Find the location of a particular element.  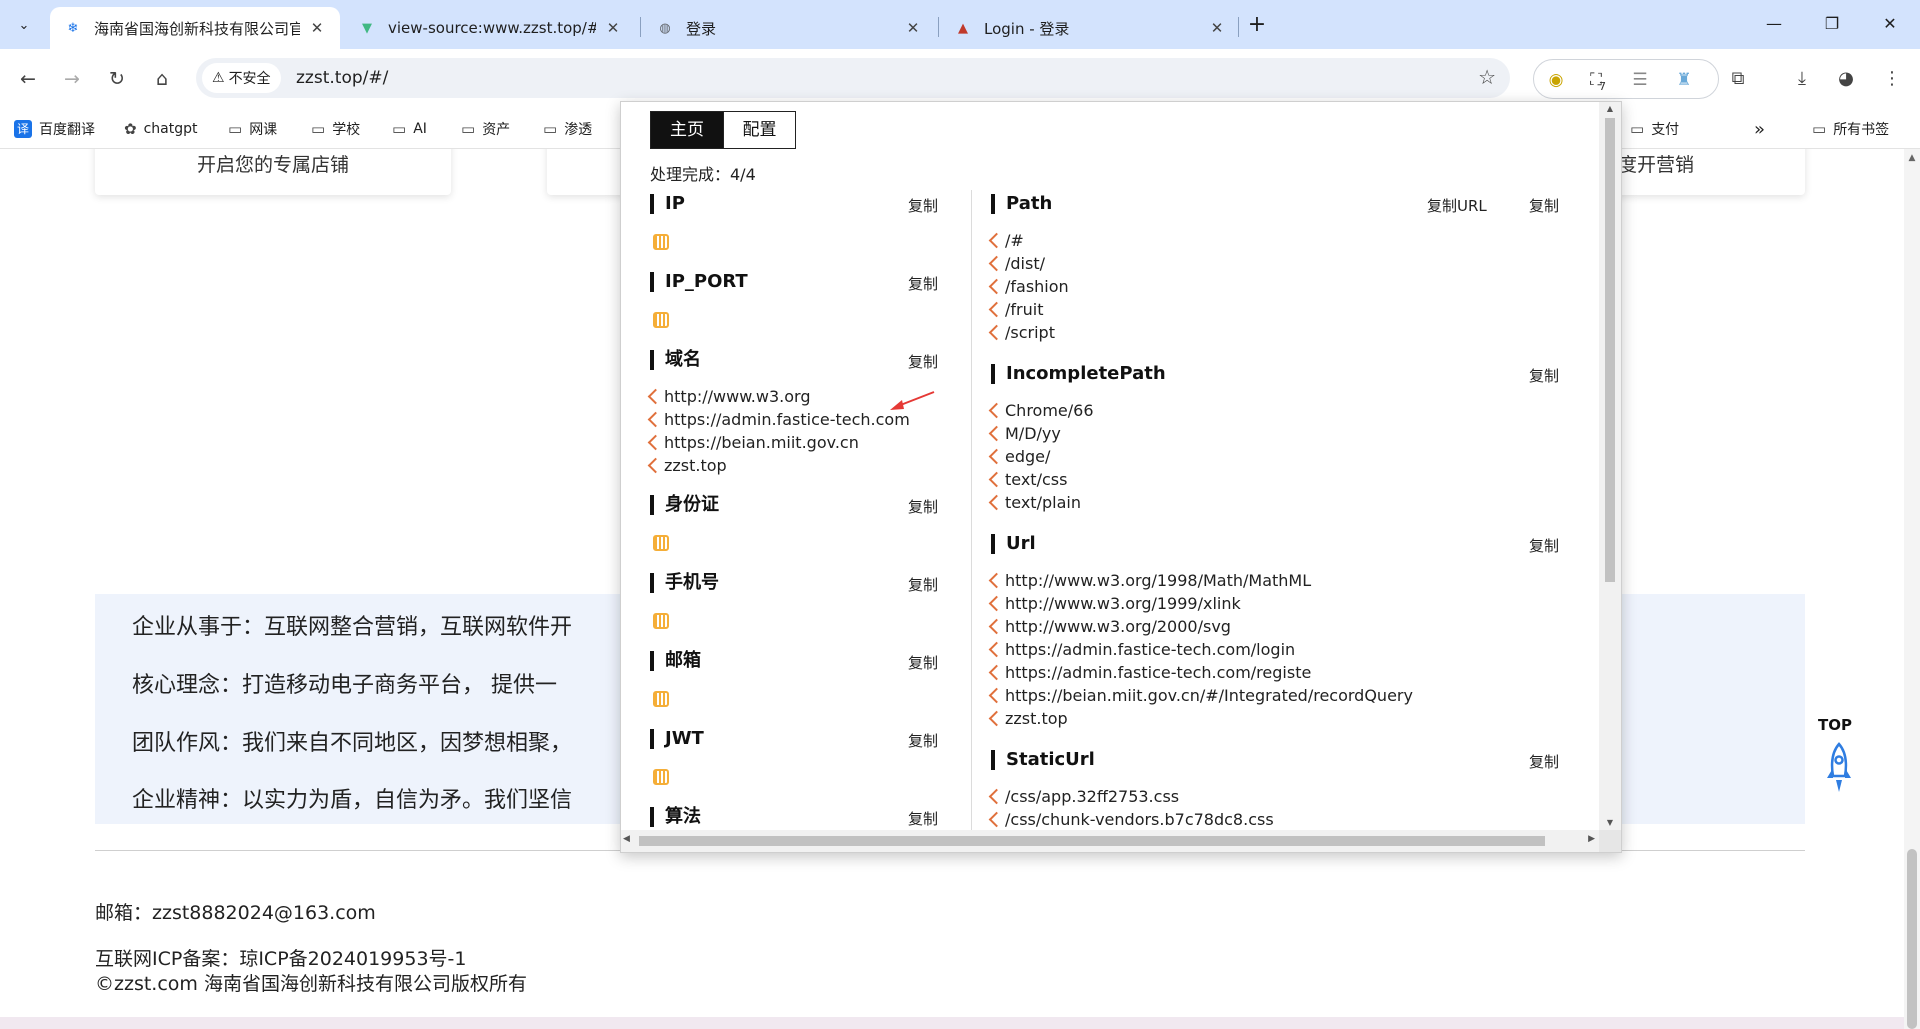

home-icon: ⌂ is located at coordinates (162, 79).